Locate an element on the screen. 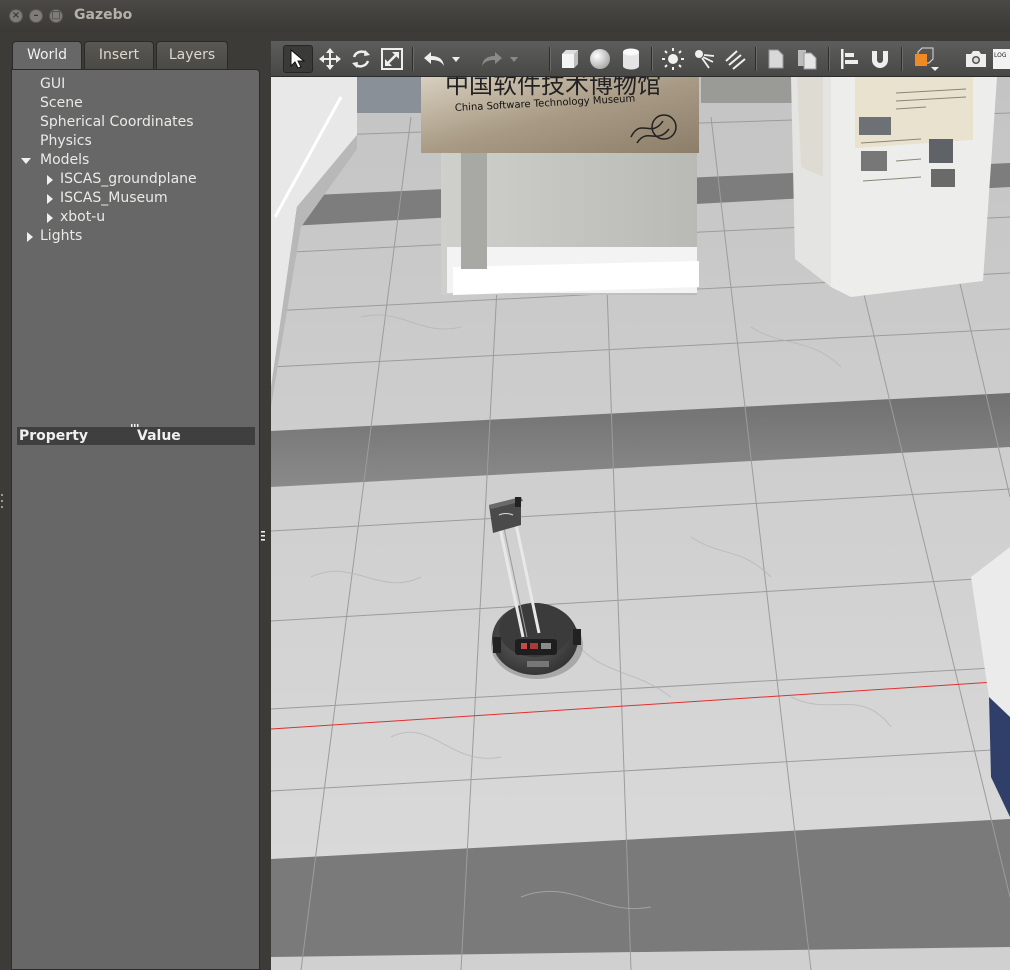  window-title-bar: × – □ Gazebo is located at coordinates (505, 16).